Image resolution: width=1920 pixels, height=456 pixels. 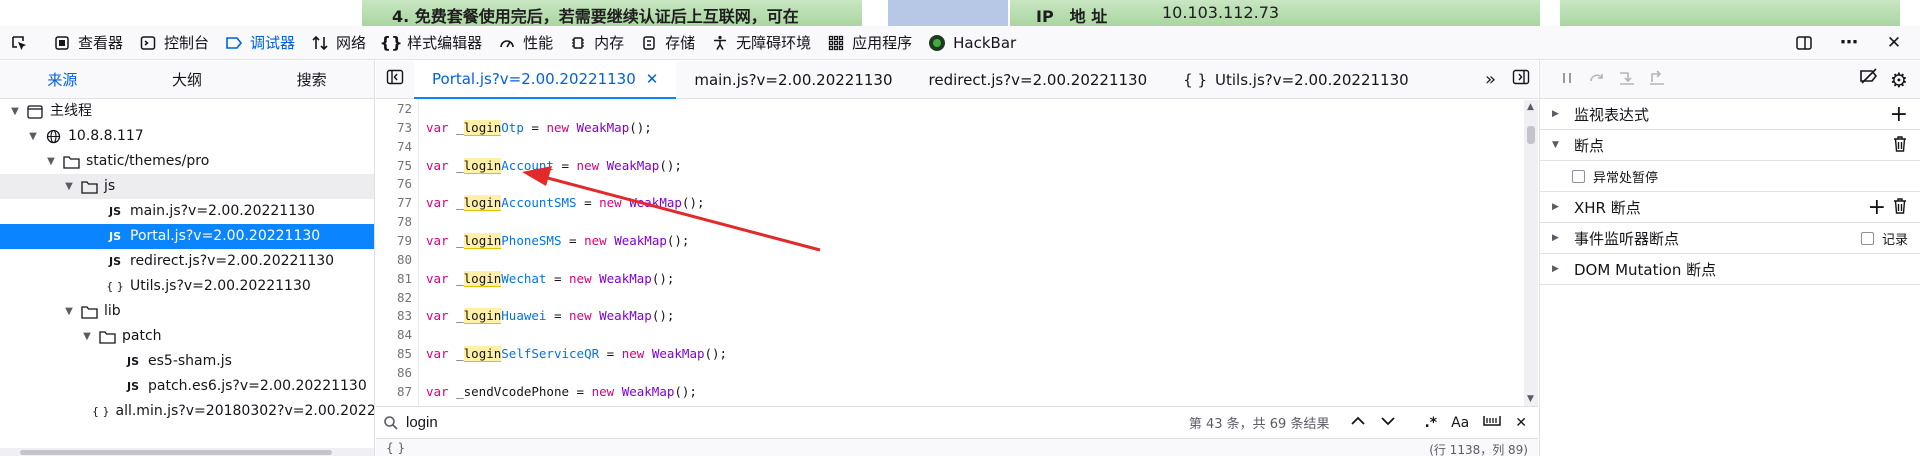 I want to click on code-line: 83 var _loginHuawei = new WeakMap();, so click(x=950, y=316).